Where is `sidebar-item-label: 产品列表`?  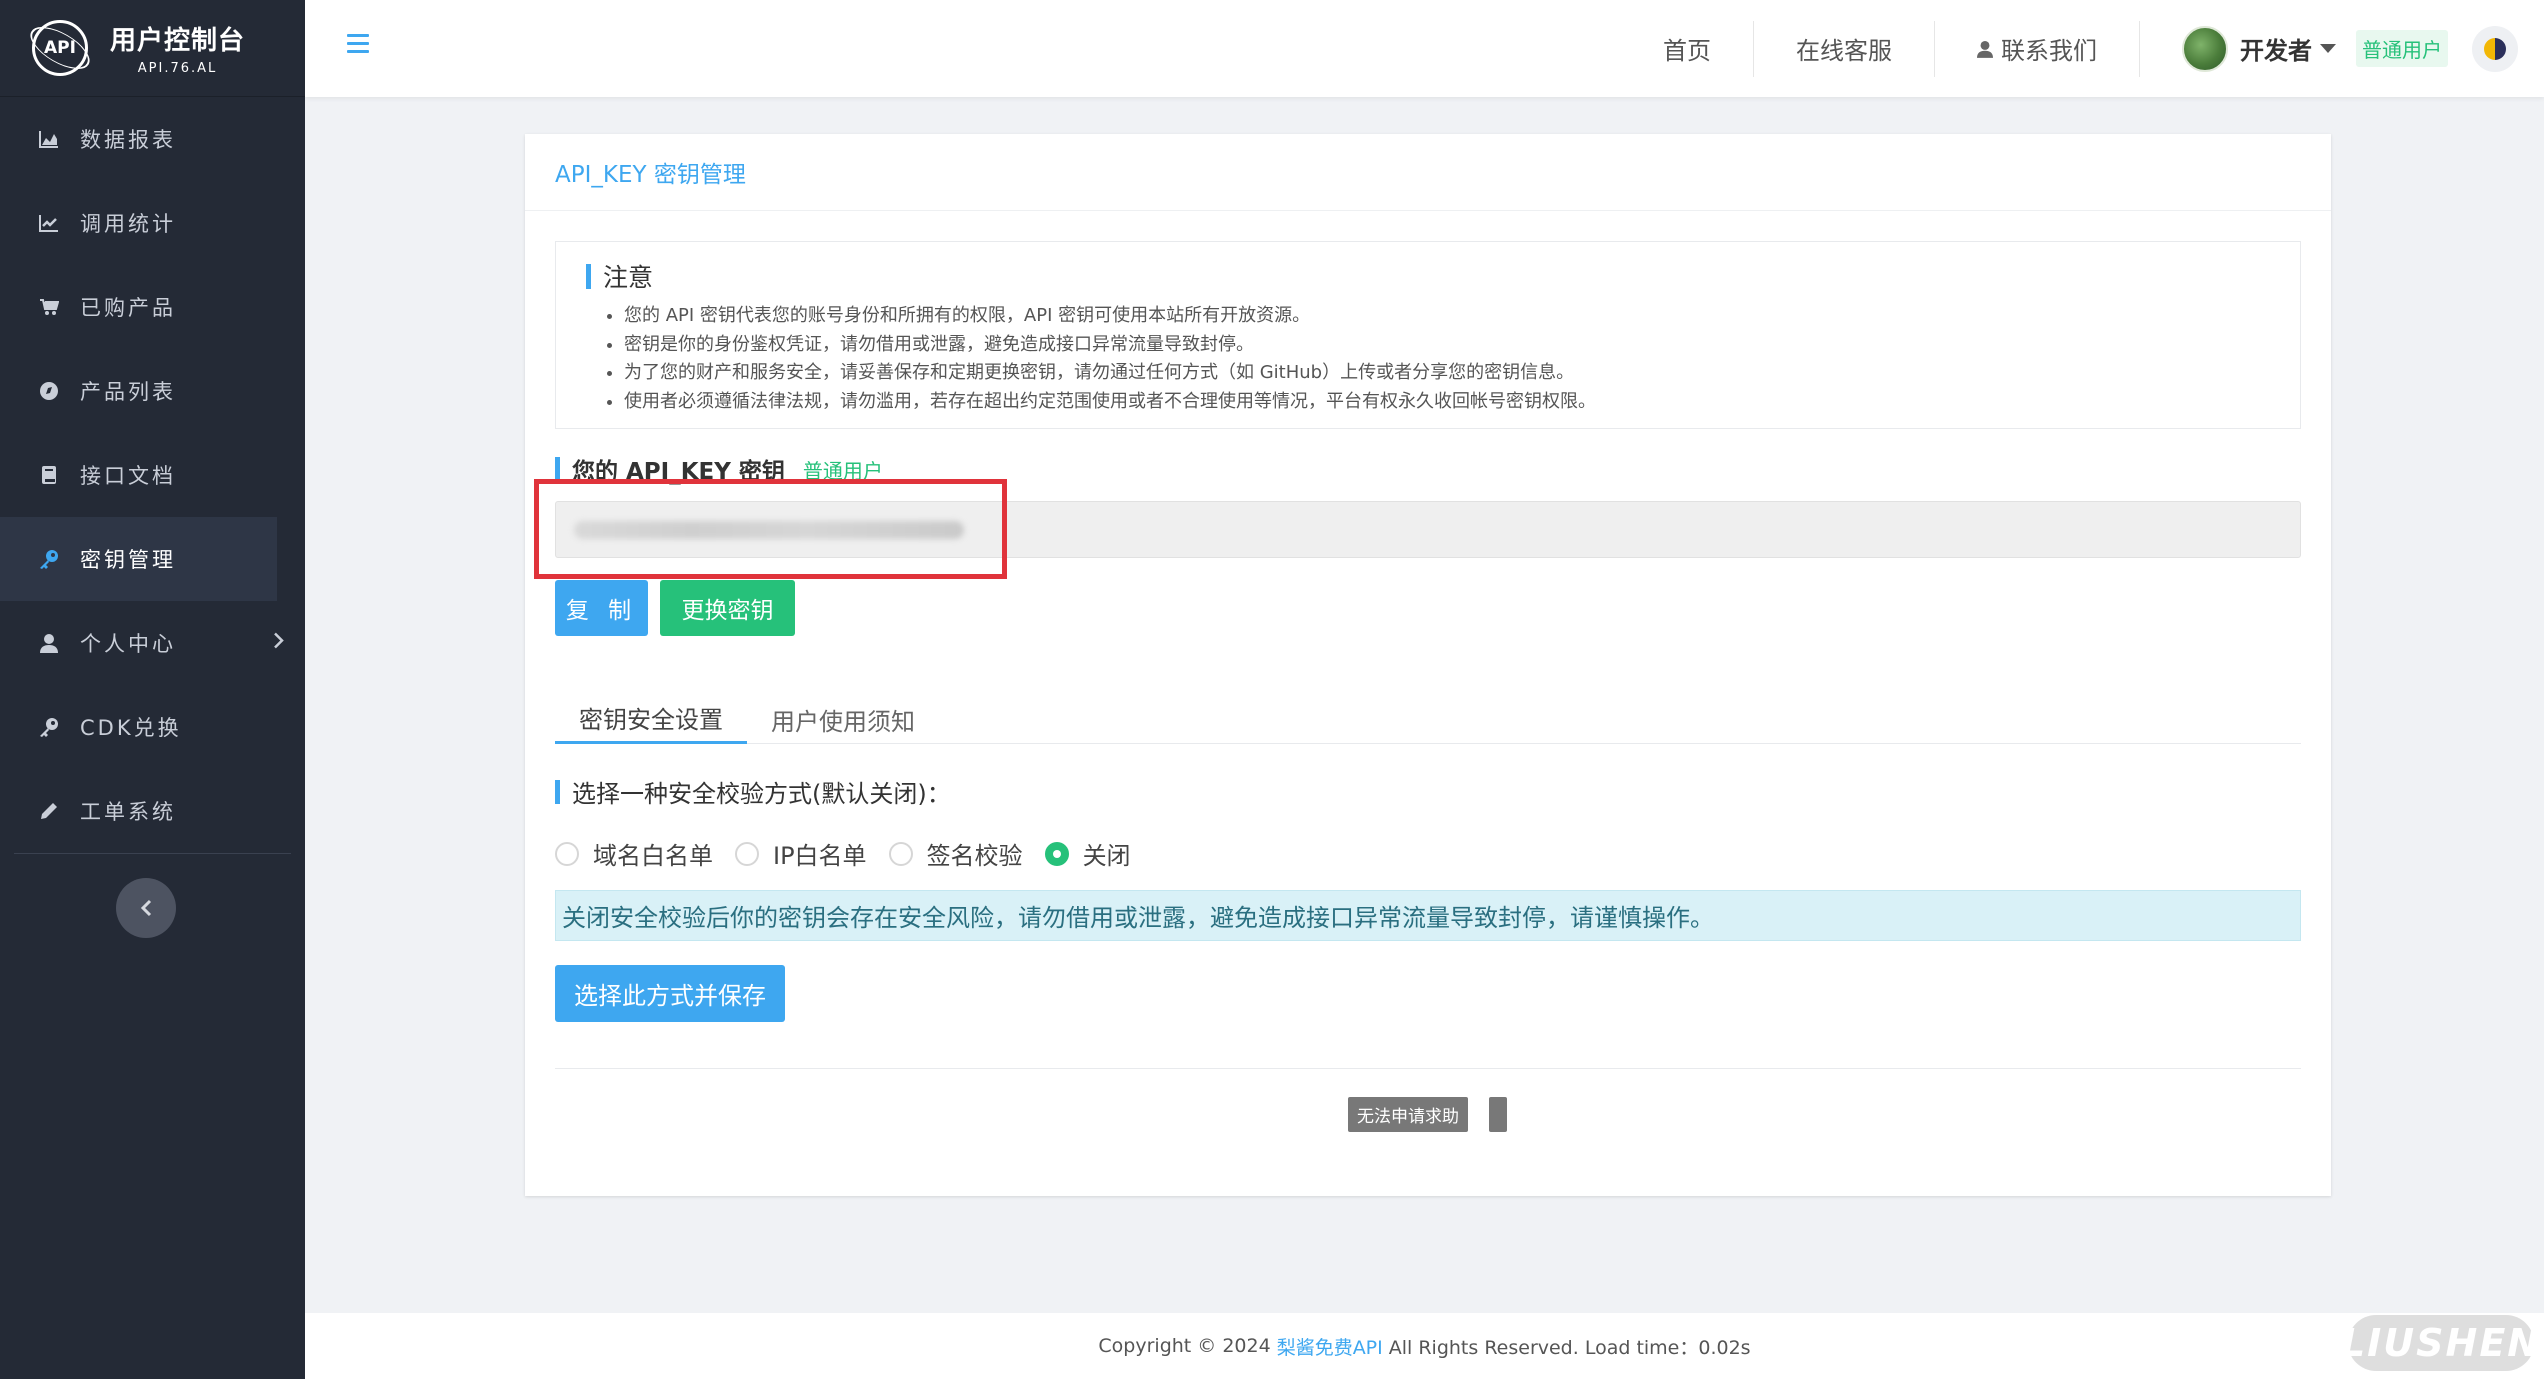 sidebar-item-label: 产品列表 is located at coordinates (128, 392).